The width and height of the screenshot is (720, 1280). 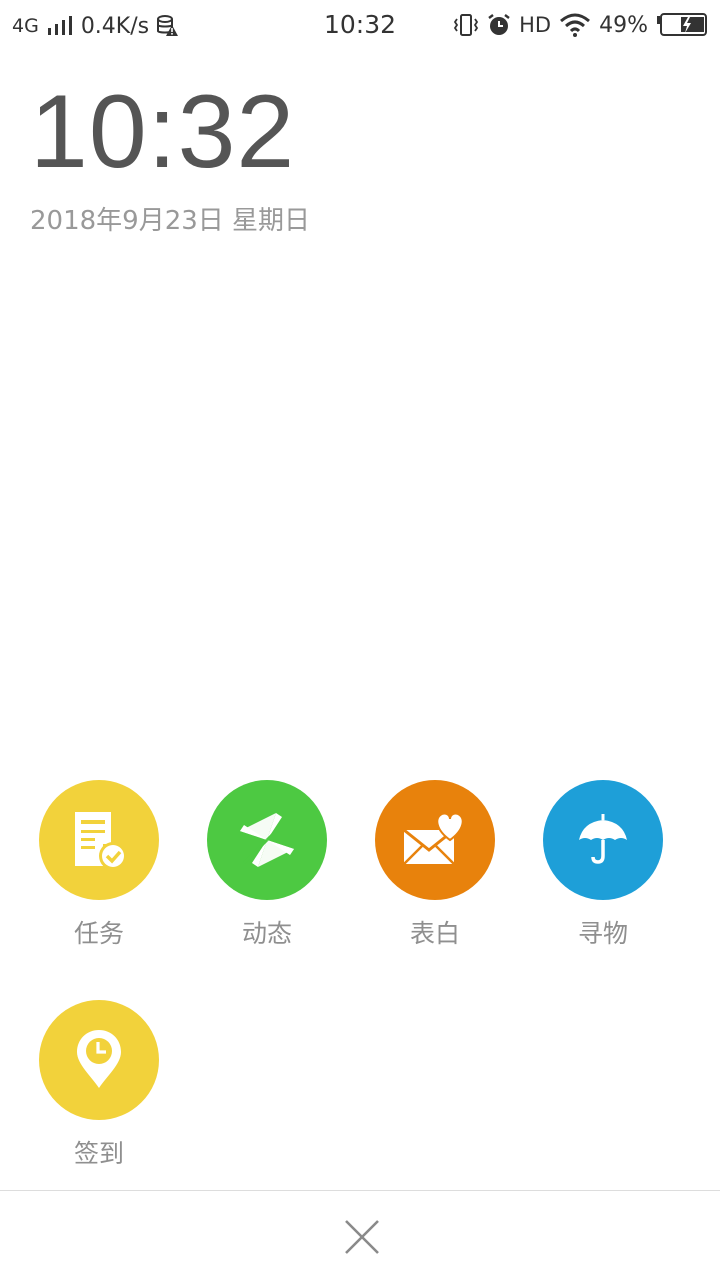 What do you see at coordinates (575, 25) in the screenshot?
I see `wifi-icon` at bounding box center [575, 25].